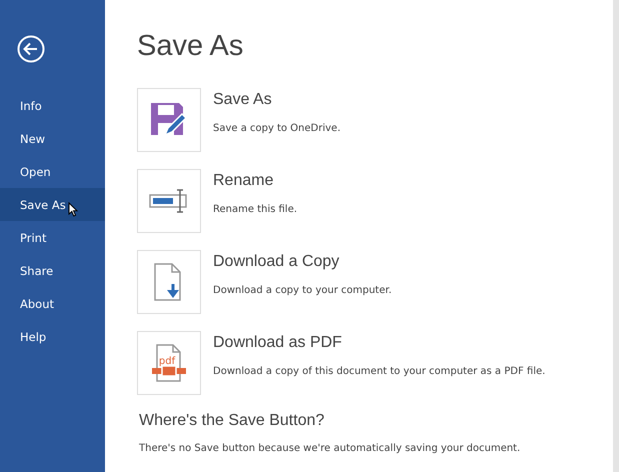 This screenshot has width=619, height=472. I want to click on option-title: Save As, so click(277, 100).